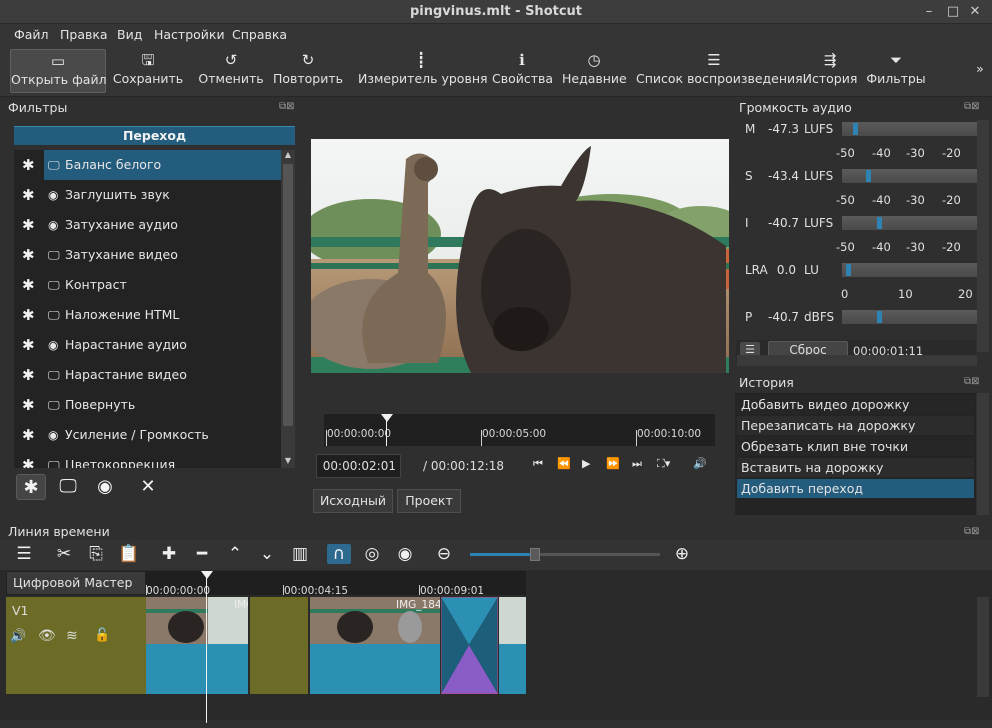  What do you see at coordinates (300, 554) in the screenshot?
I see `split-icon: ▥` at bounding box center [300, 554].